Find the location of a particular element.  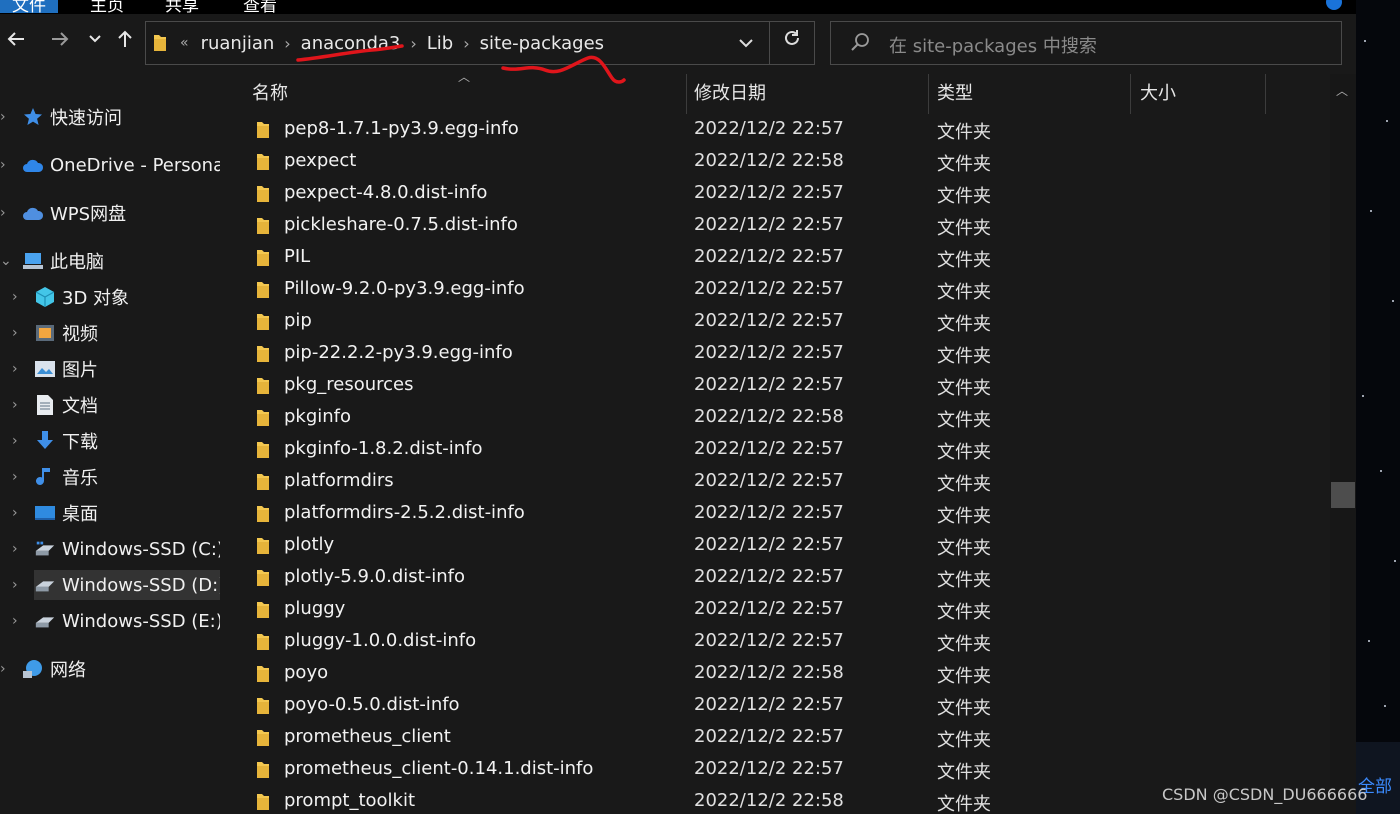

table-row: PIL 2022/12/2 22:57 文件夹 is located at coordinates (776, 258).